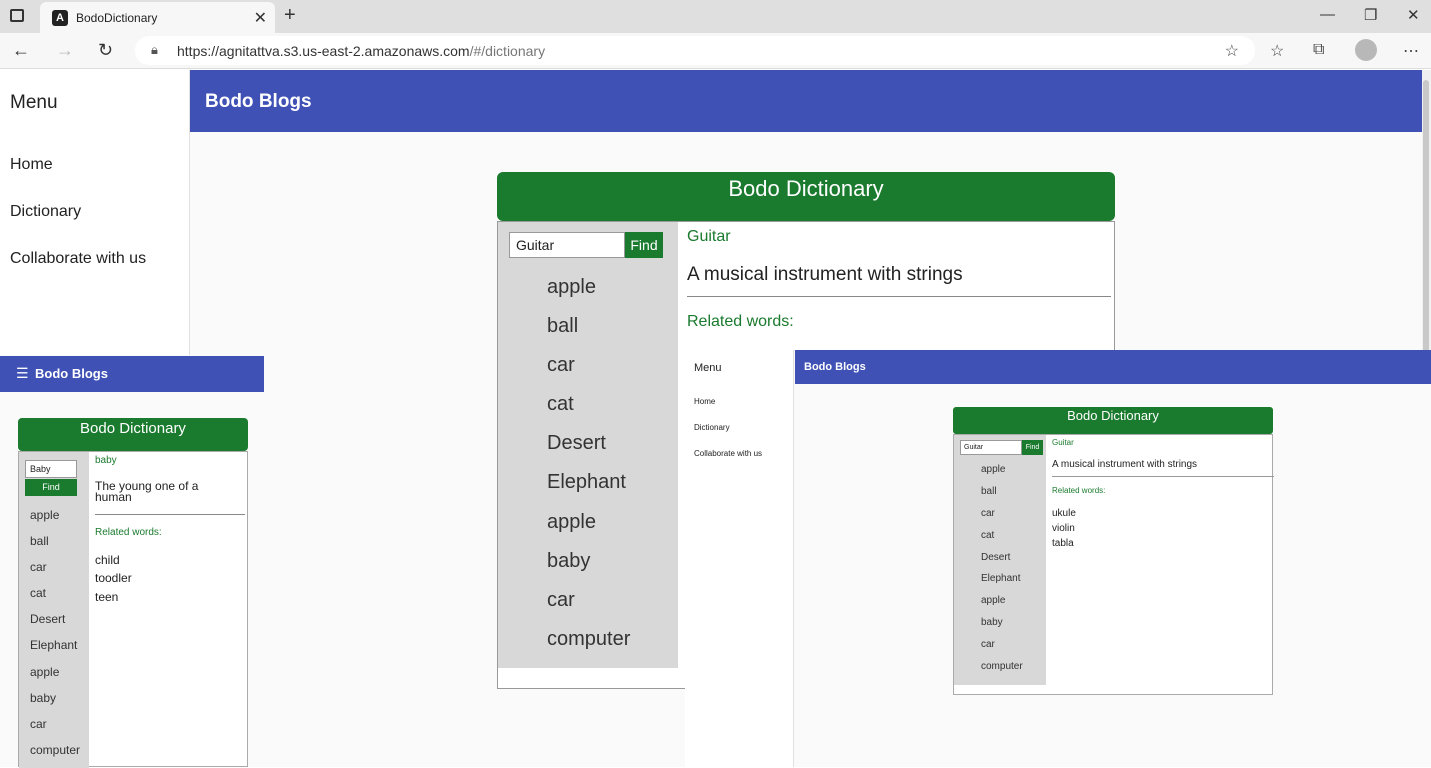 This screenshot has width=1431, height=768. I want to click on mobile-search-input: Baby, so click(51, 469).